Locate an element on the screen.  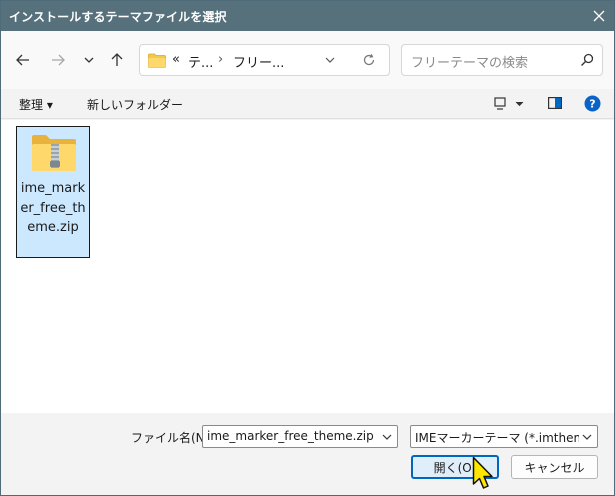
preview-pane-button is located at coordinates (555, 104).